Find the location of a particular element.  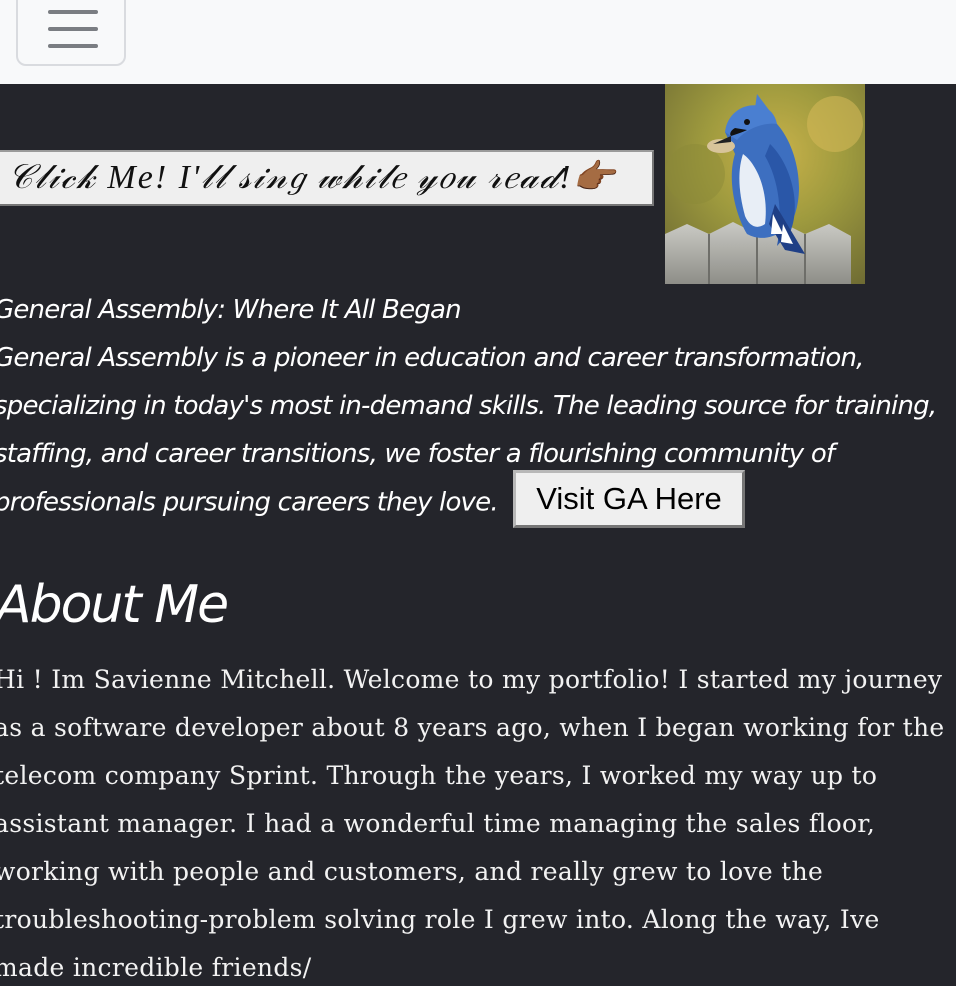

sing-audio-button: 𝒞𝓁𝒾𝒸𝓀 Me! I'𝓁𝓁 𝓈𝒾𝓃𝑔 𝓌𝒽𝒾𝓁𝑒 𝓎𝑜𝓊 𝓇𝑒𝒶𝒹!👉🏾 is located at coordinates (327, 178).